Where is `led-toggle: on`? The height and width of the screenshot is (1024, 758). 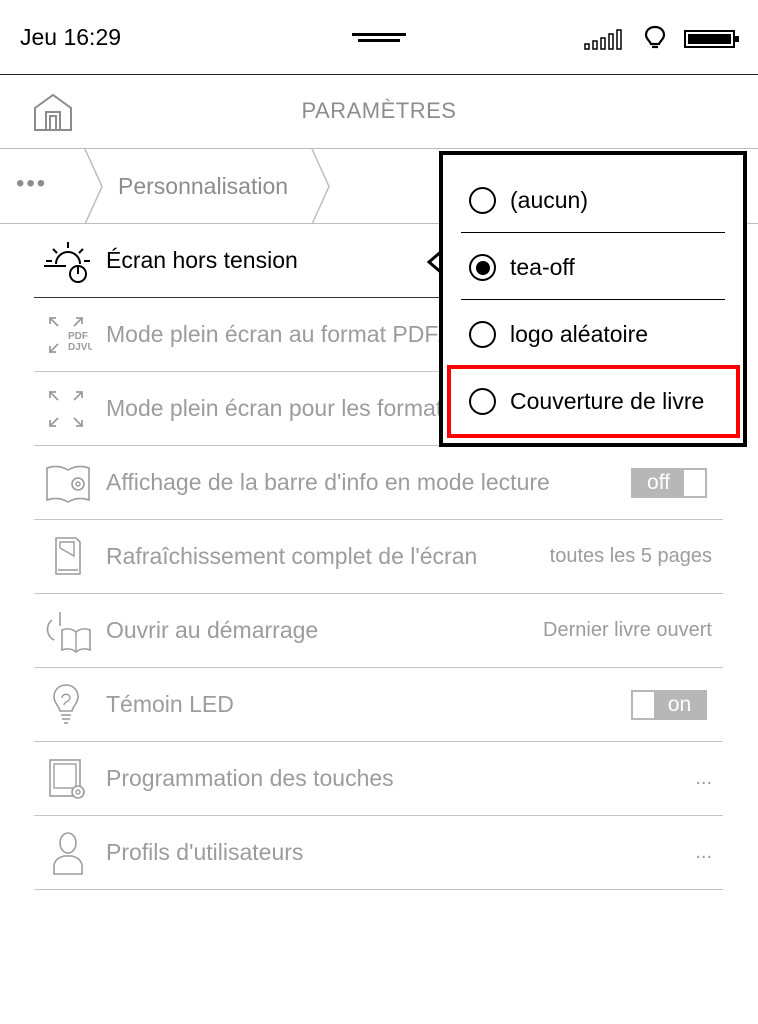
led-toggle: on is located at coordinates (669, 705).